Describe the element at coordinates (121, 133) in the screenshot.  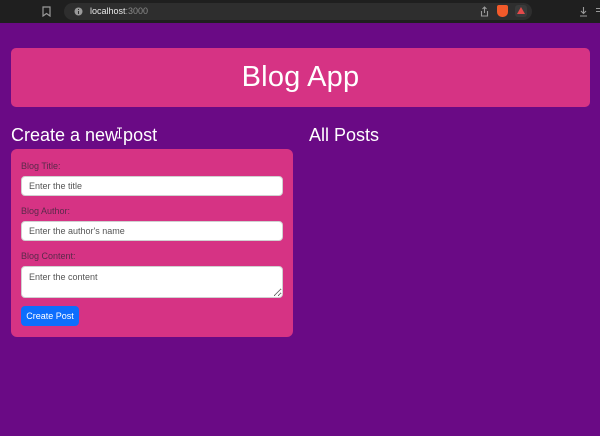
I see `text-cursor-icon` at that location.